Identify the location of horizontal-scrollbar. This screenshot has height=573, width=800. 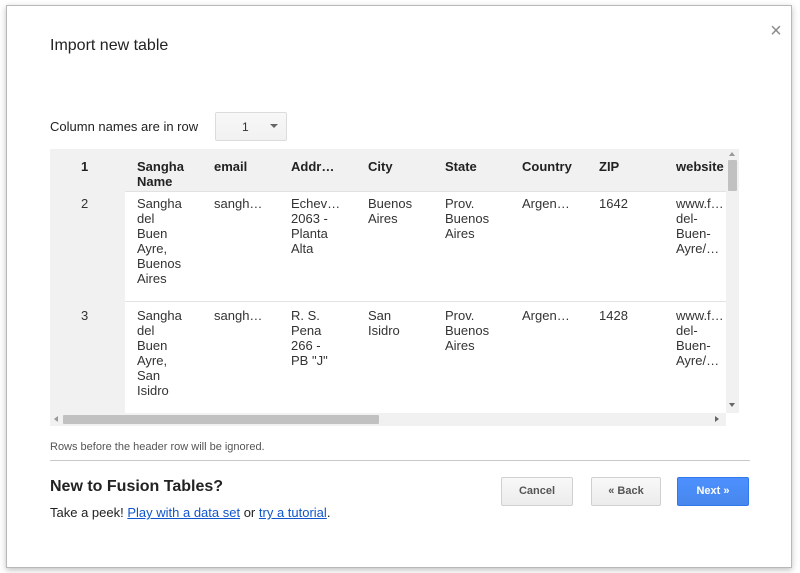
(388, 419).